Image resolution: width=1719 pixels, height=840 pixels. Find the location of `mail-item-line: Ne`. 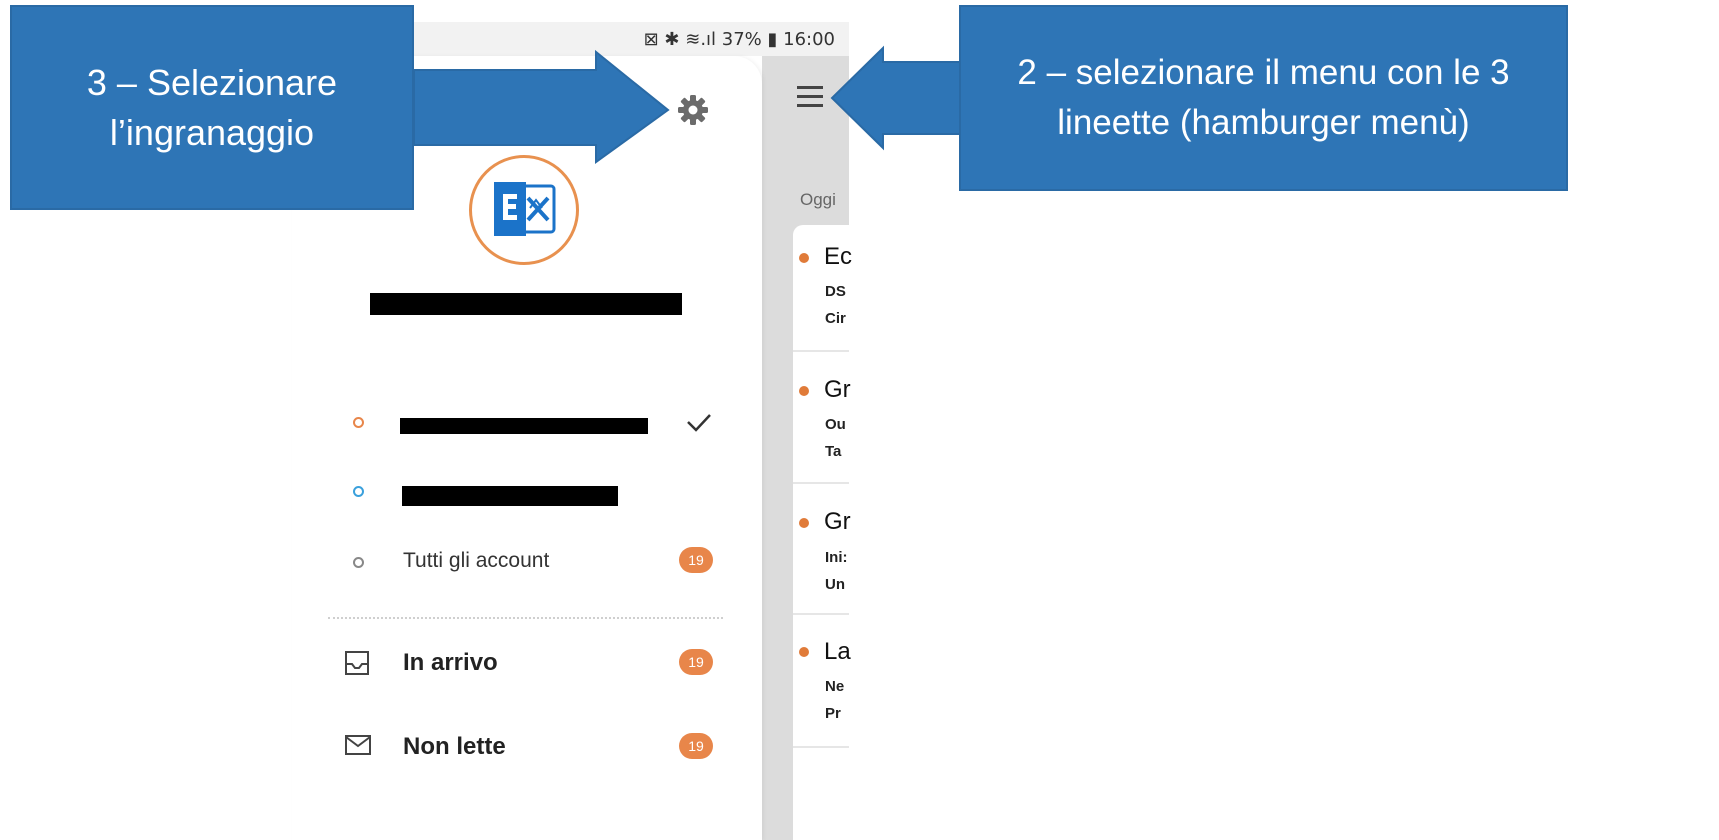

mail-item-line: Ne is located at coordinates (835, 686).